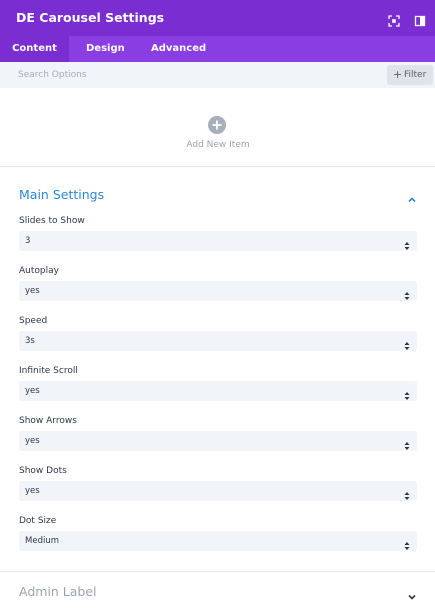  Describe the element at coordinates (218, 341) in the screenshot. I see `speed-select: 3s` at that location.